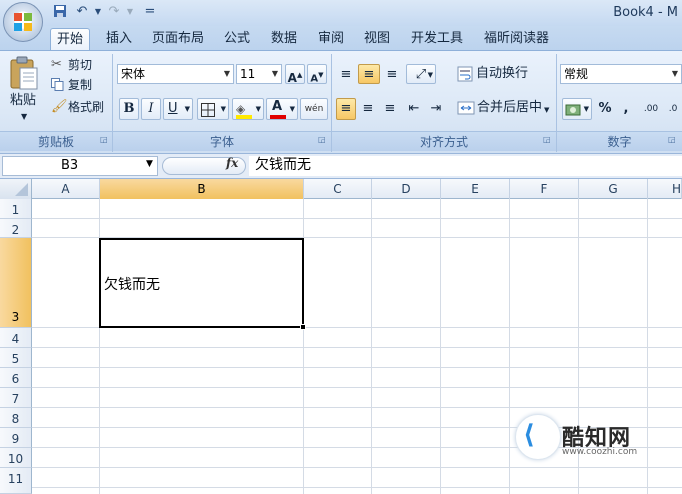  I want to click on align-left-icon: ≡, so click(346, 109).